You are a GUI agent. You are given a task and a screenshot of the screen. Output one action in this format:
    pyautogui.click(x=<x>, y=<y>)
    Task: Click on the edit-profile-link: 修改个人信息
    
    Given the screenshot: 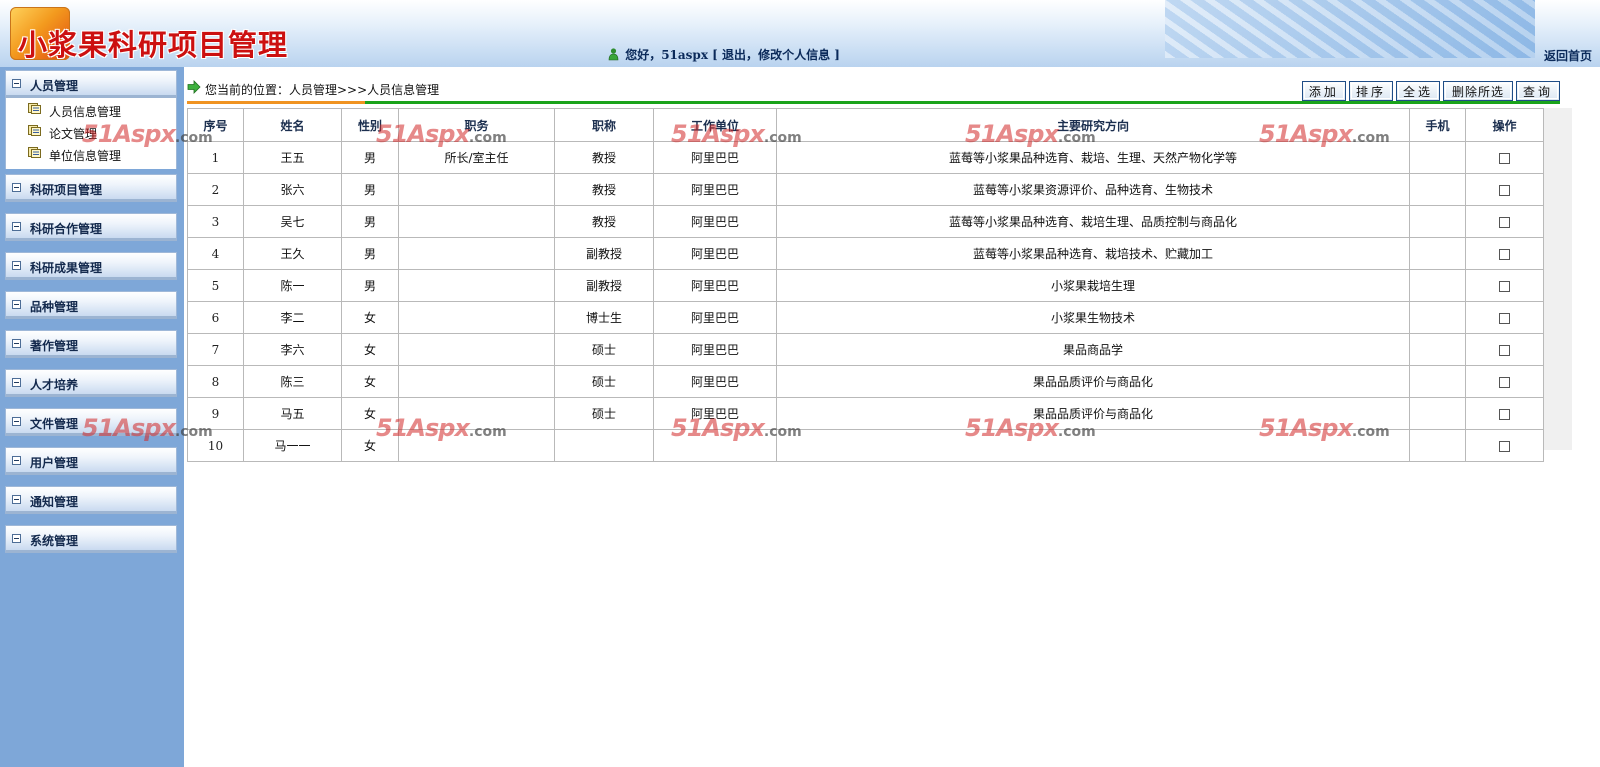 What is the action you would take?
    pyautogui.click(x=794, y=55)
    